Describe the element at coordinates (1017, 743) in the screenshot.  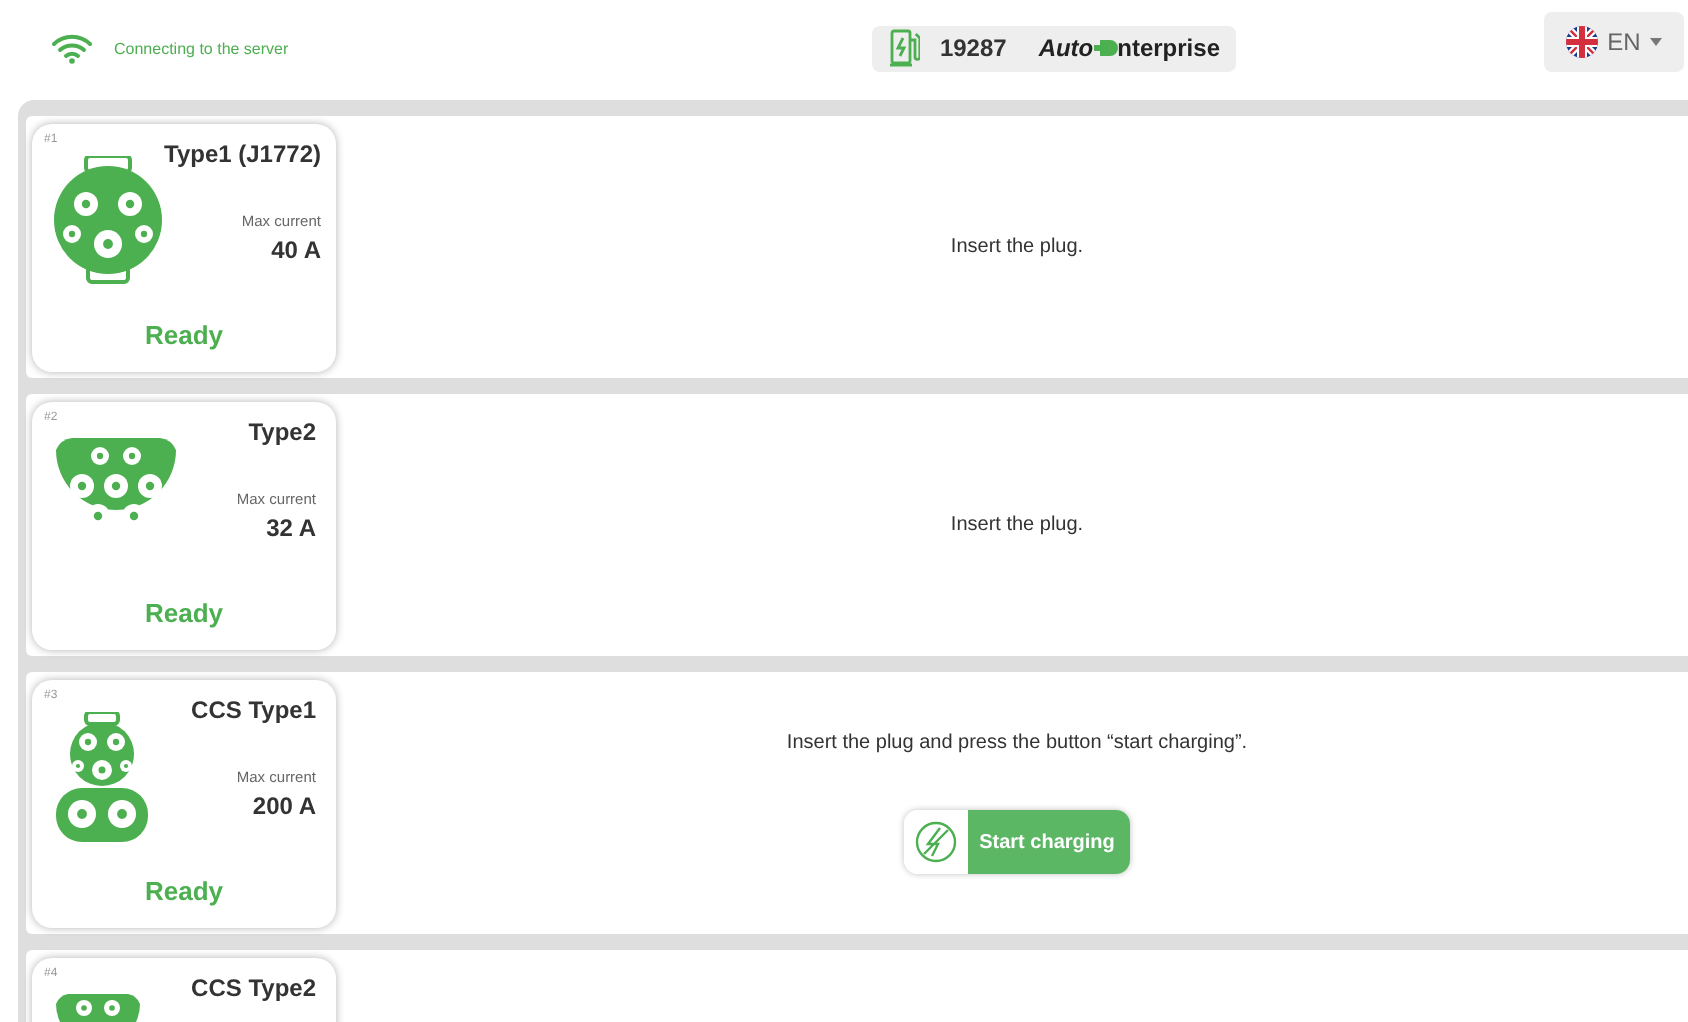
I see `instruction-text: Insert the plug and press the button “start charging”.` at that location.